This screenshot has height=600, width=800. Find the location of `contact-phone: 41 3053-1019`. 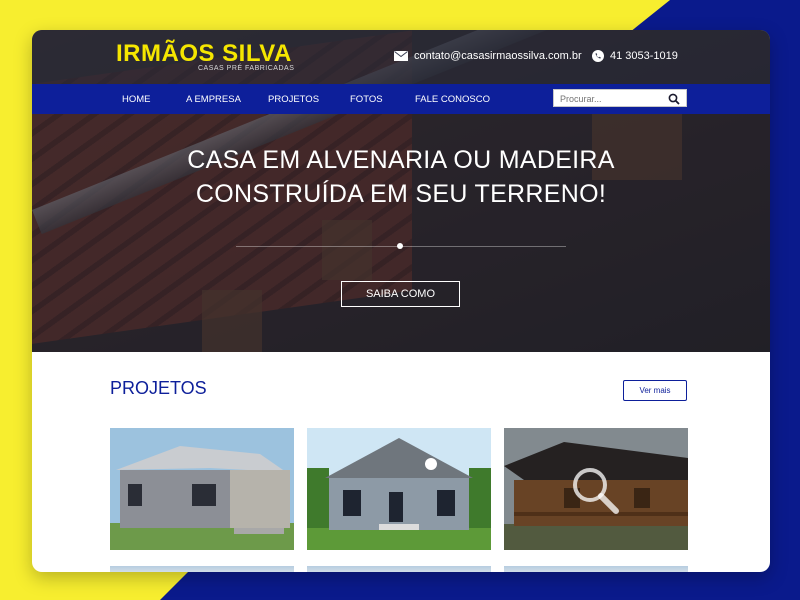

contact-phone: 41 3053-1019 is located at coordinates (635, 56).